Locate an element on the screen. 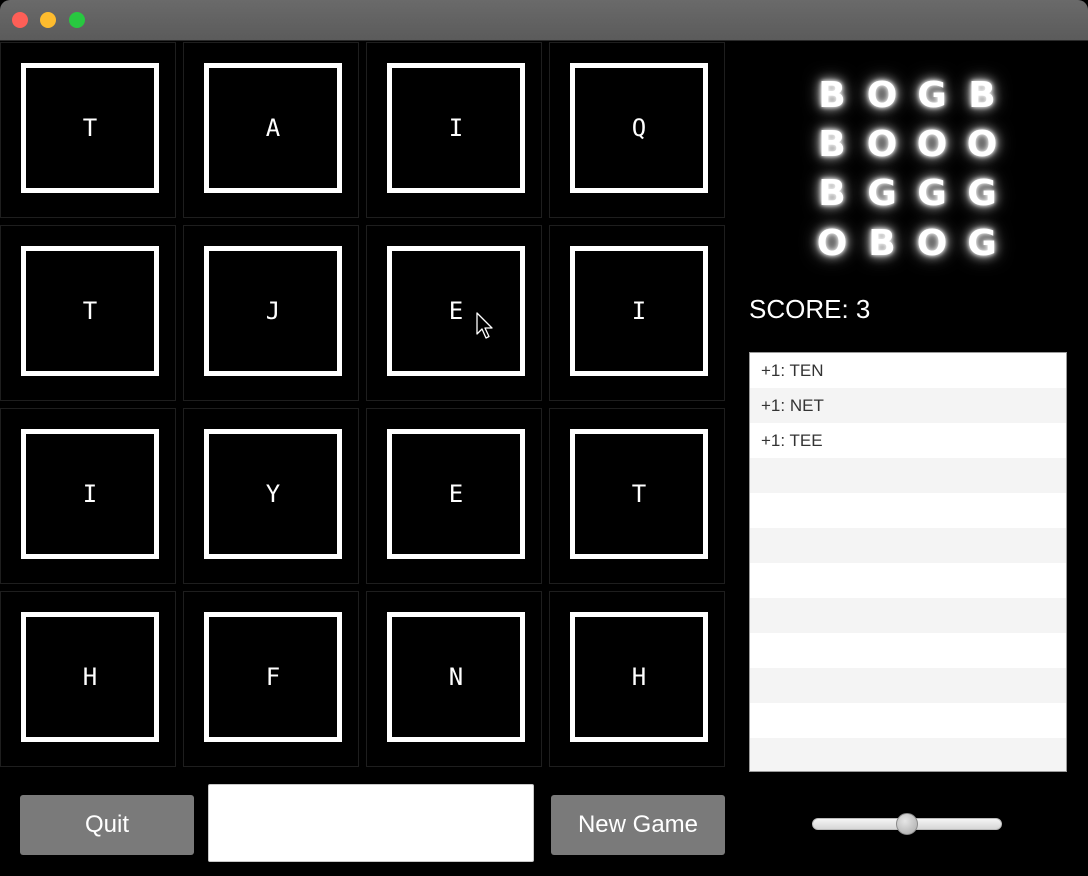 Image resolution: width=1088 pixels, height=876 pixels. word-list-item: +1: TEN is located at coordinates (908, 370).